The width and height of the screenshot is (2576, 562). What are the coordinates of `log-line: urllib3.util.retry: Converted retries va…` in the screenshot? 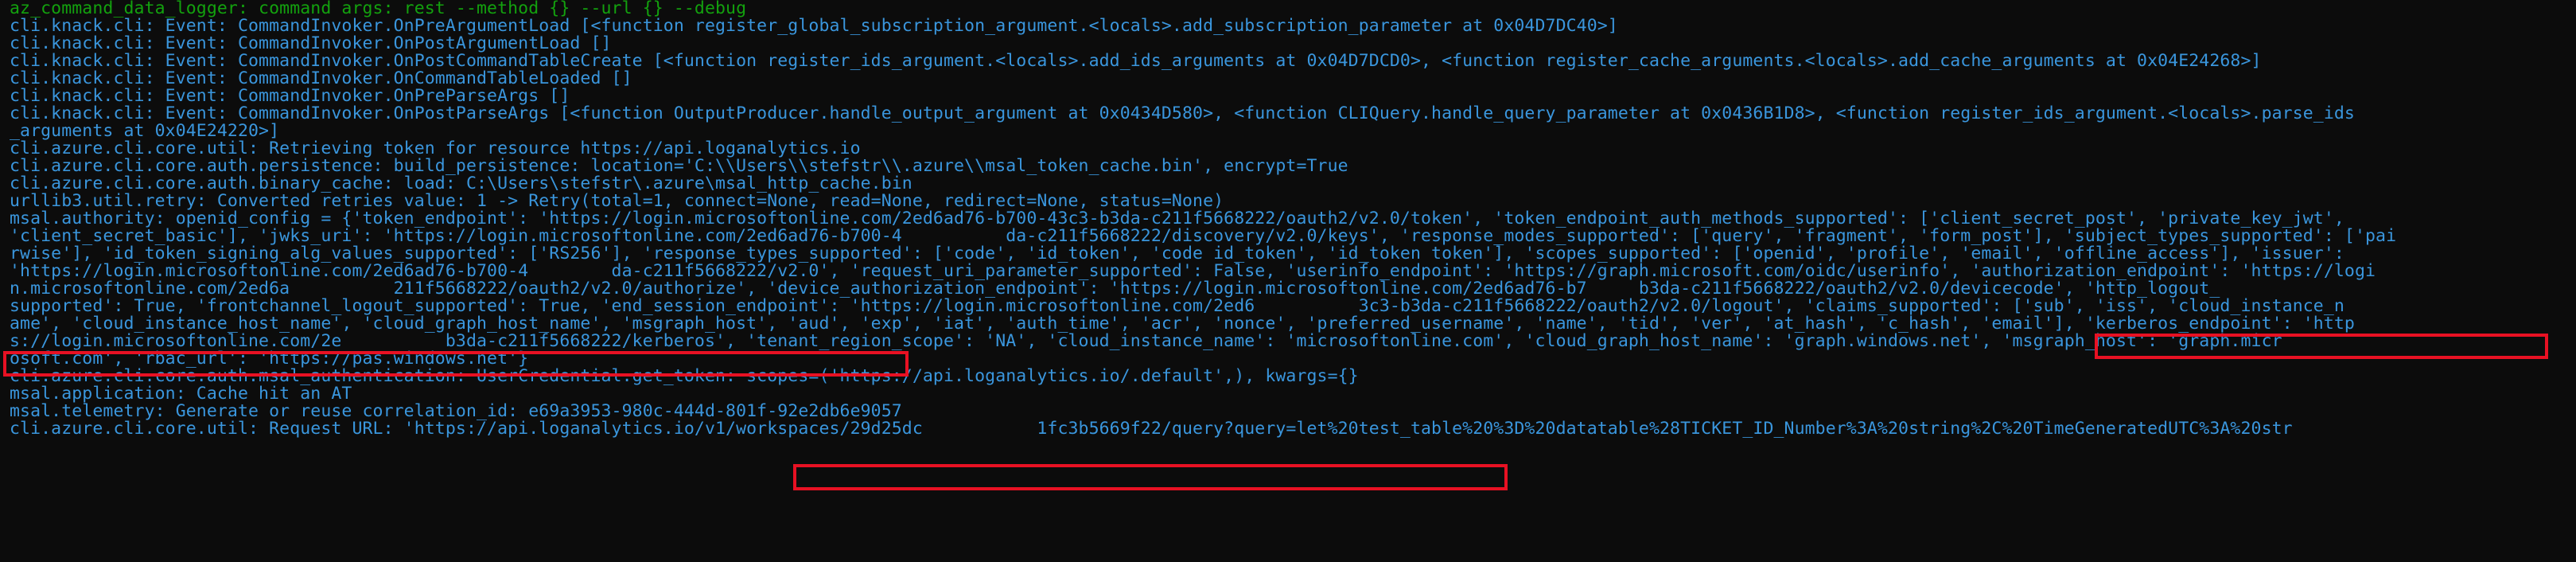 It's located at (617, 201).